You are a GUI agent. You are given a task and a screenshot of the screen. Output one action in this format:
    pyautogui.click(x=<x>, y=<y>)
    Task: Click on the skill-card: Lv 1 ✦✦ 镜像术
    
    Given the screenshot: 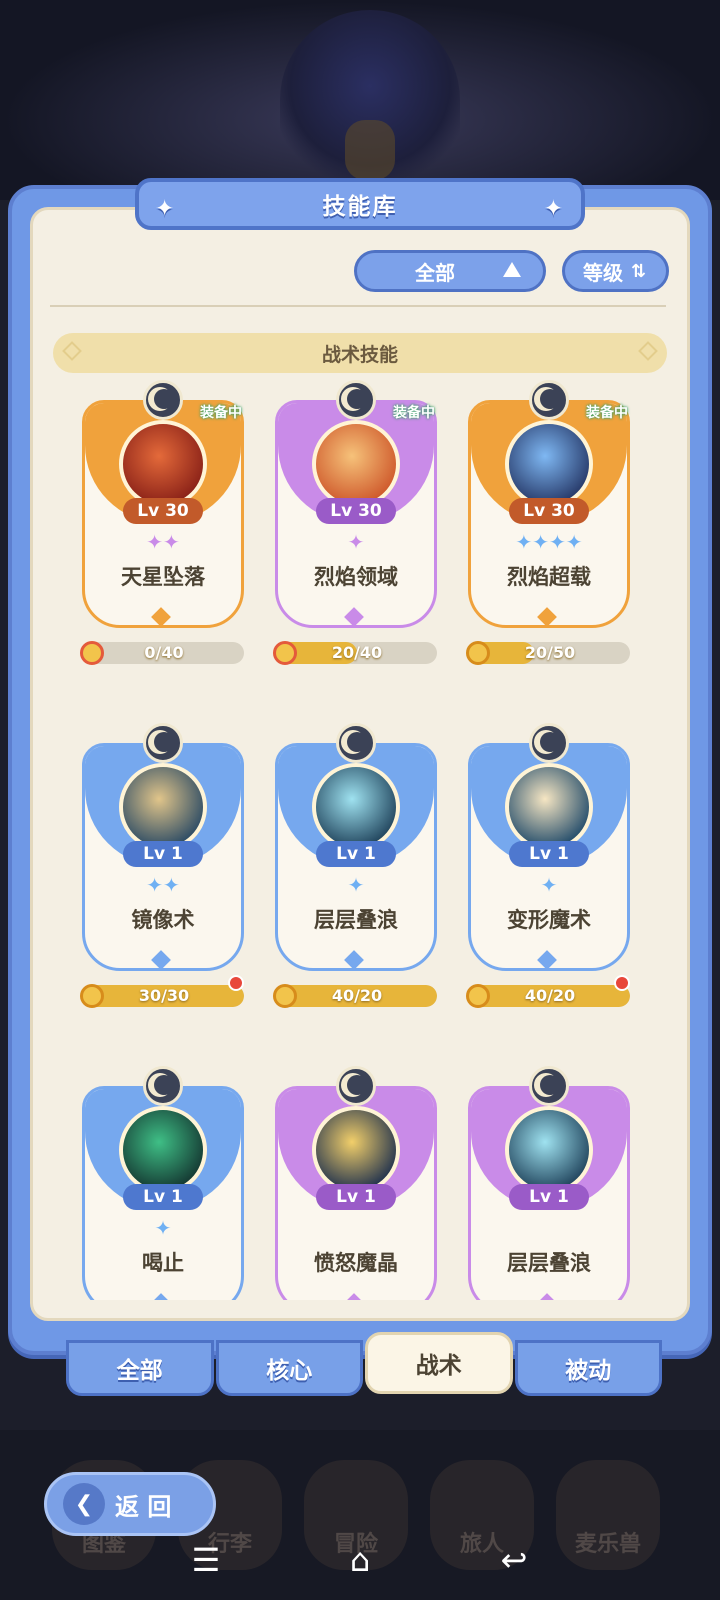 What is the action you would take?
    pyautogui.click(x=163, y=847)
    